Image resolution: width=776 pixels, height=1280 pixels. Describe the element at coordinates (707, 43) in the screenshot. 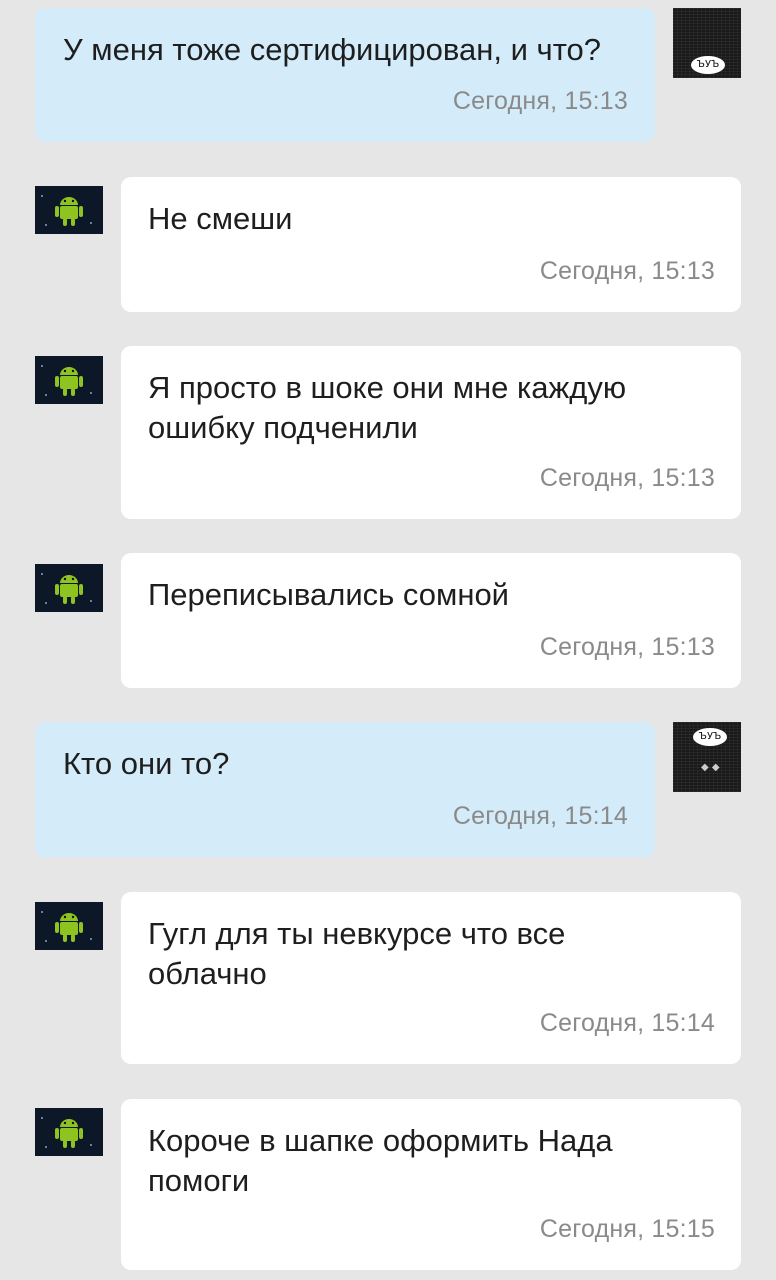

I see `user-avatar-icon: ЪУЪ` at that location.